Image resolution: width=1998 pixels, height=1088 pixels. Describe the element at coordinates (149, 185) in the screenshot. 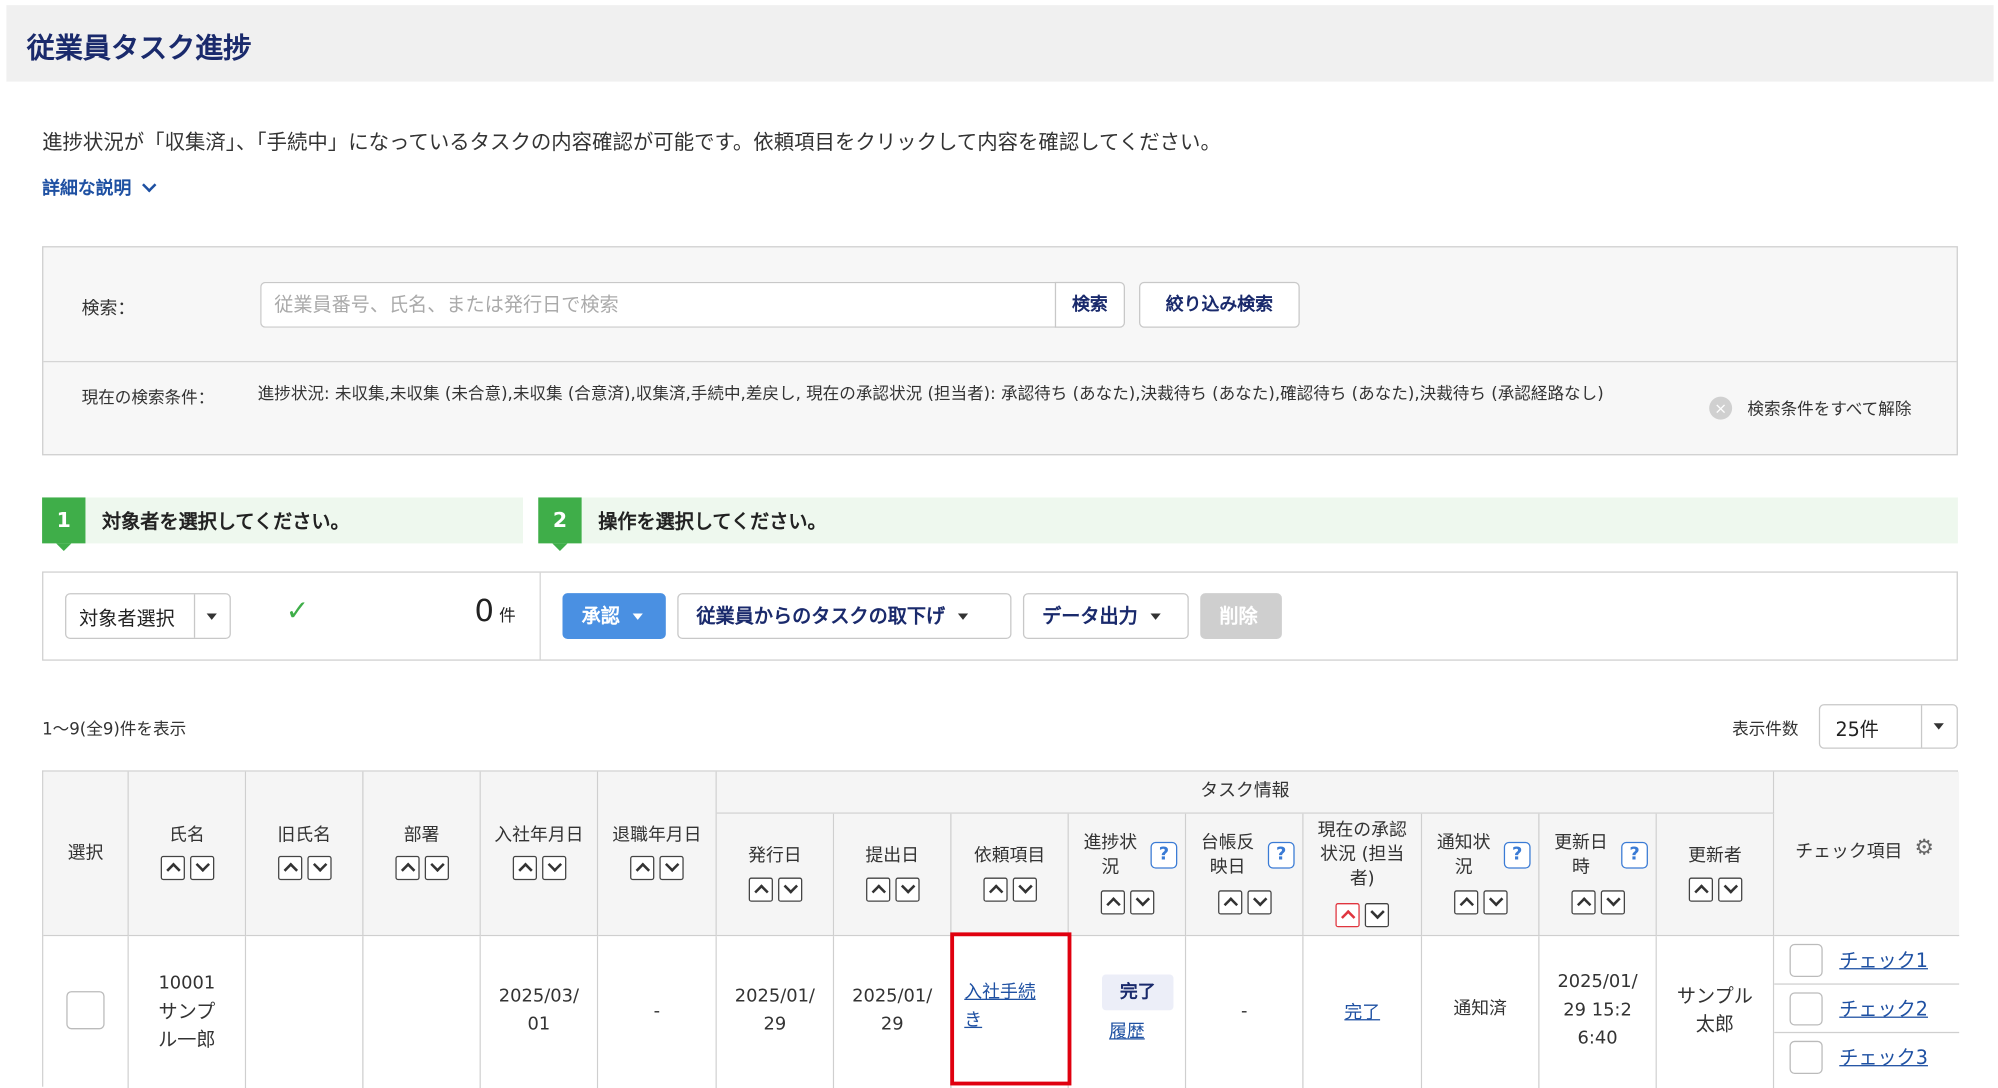

I see `chevron-down-icon` at that location.